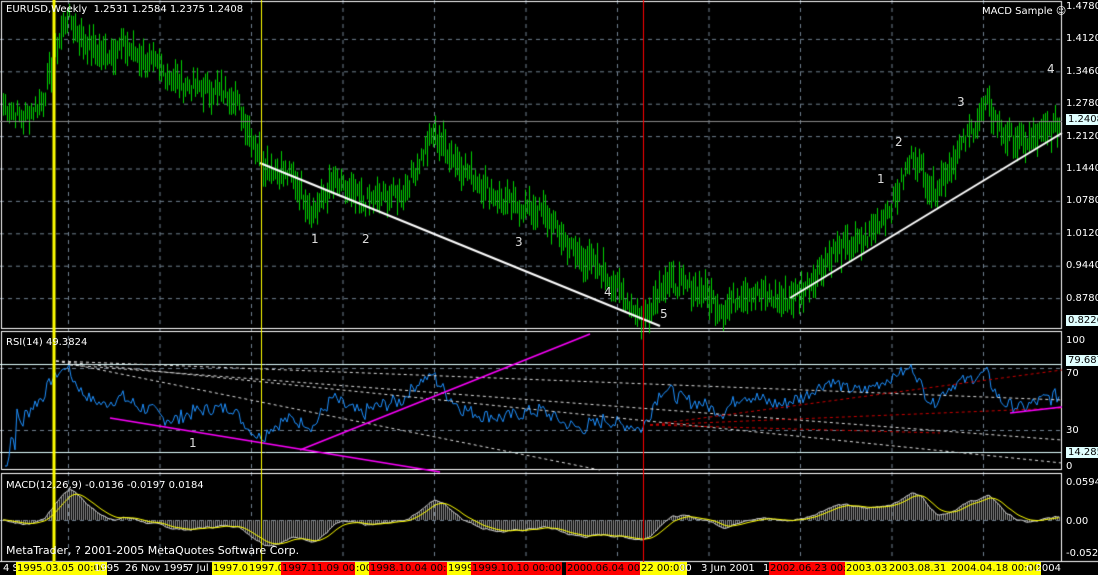 This screenshot has height=575, width=1098. What do you see at coordinates (517, 568) in the screenshot?
I see `time-axis-label: 1999.10.10 00:00` at bounding box center [517, 568].